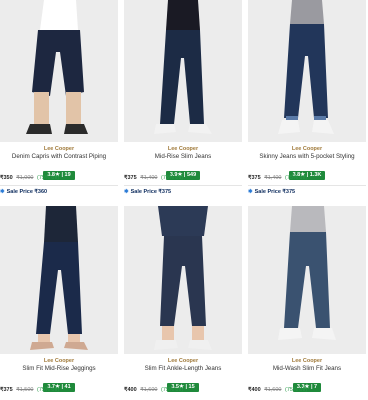 The image size is (368, 400). What do you see at coordinates (25, 390) in the screenshot?
I see `mrp: ₹1,500` at bounding box center [25, 390].